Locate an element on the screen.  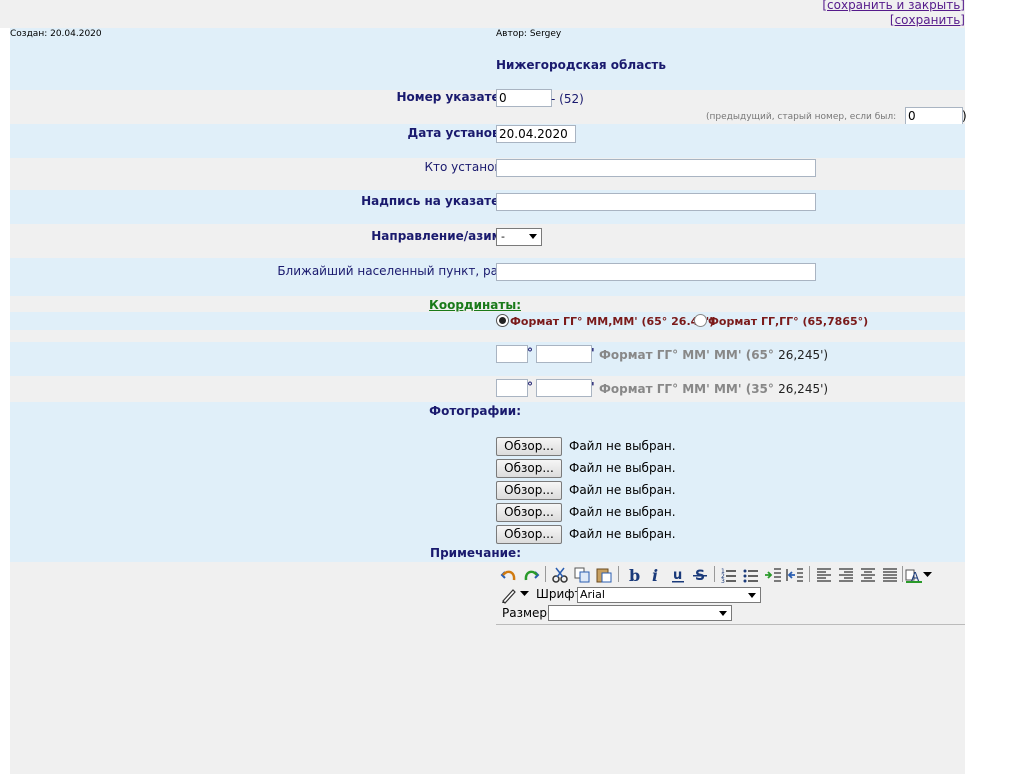
font-label: Шрифт is located at coordinates (559, 594).